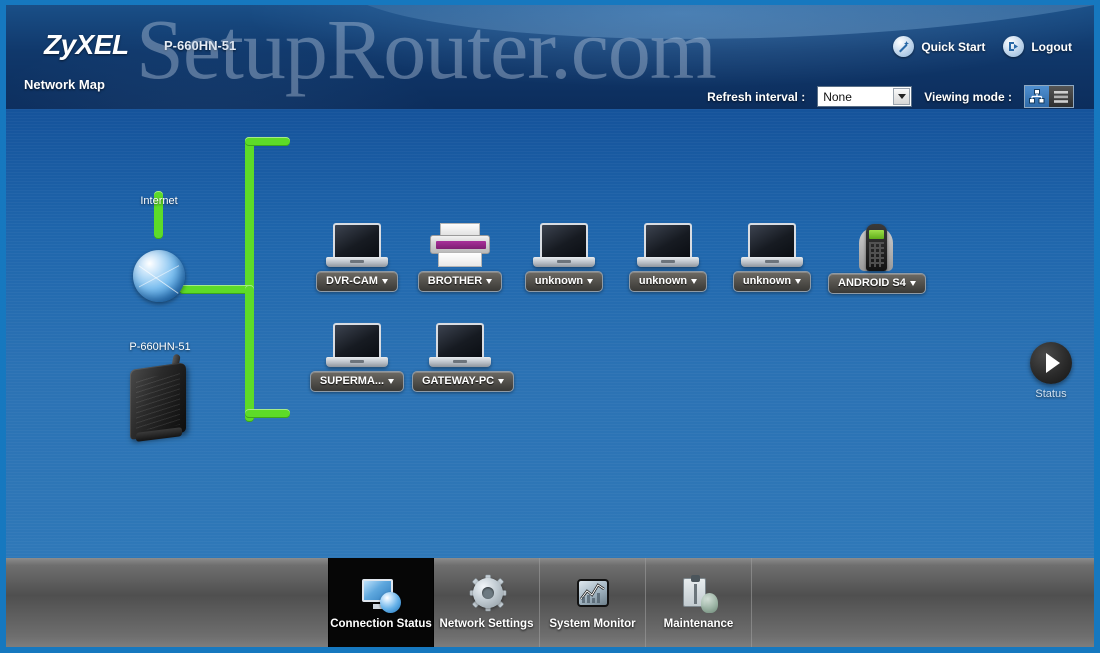 The image size is (1100, 653). Describe the element at coordinates (267, 413) in the screenshot. I see `link-bottom-branch` at that location.